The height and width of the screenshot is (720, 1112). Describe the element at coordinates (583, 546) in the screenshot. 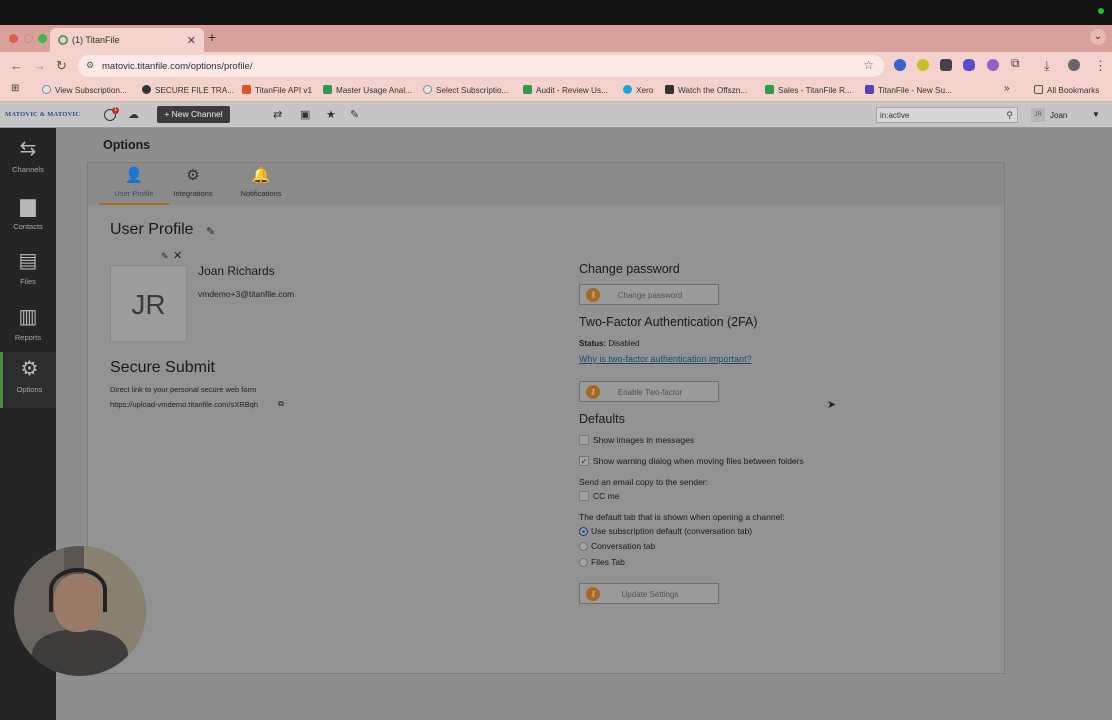

I see `radio-conversation-tab` at that location.